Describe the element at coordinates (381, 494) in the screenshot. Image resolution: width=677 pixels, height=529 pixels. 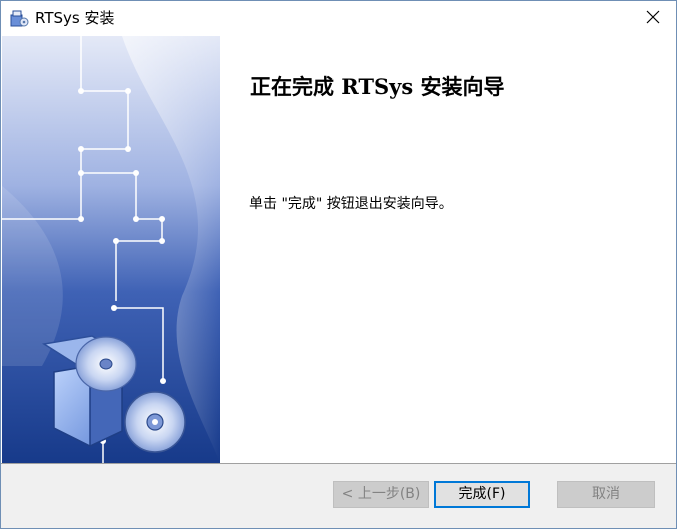
I see `back-button: < 上一步(B)` at that location.